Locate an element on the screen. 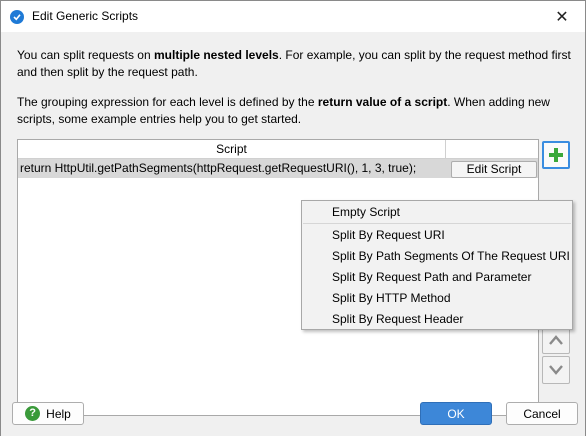 The height and width of the screenshot is (436, 586). title-bar: Edit Generic Scripts ✕ is located at coordinates (293, 16).